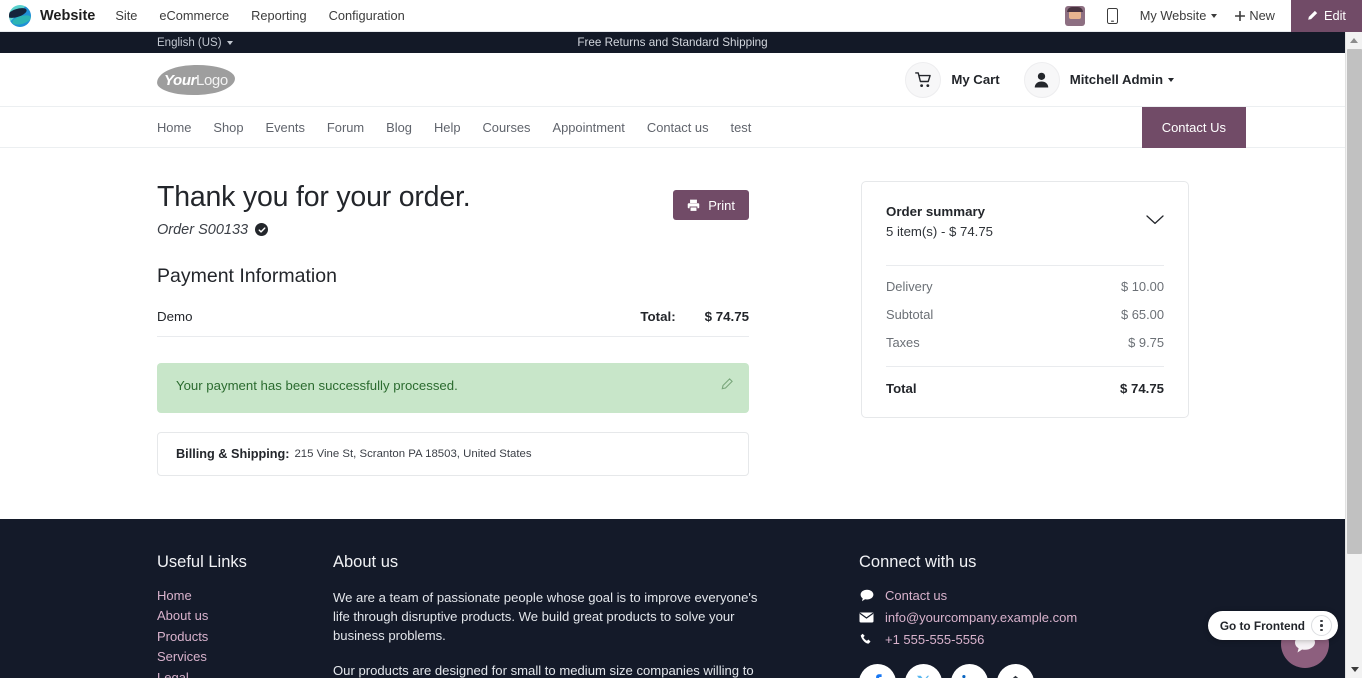 The width and height of the screenshot is (1362, 678). Describe the element at coordinates (245, 636) in the screenshot. I see `footer-link-products: Products` at that location.